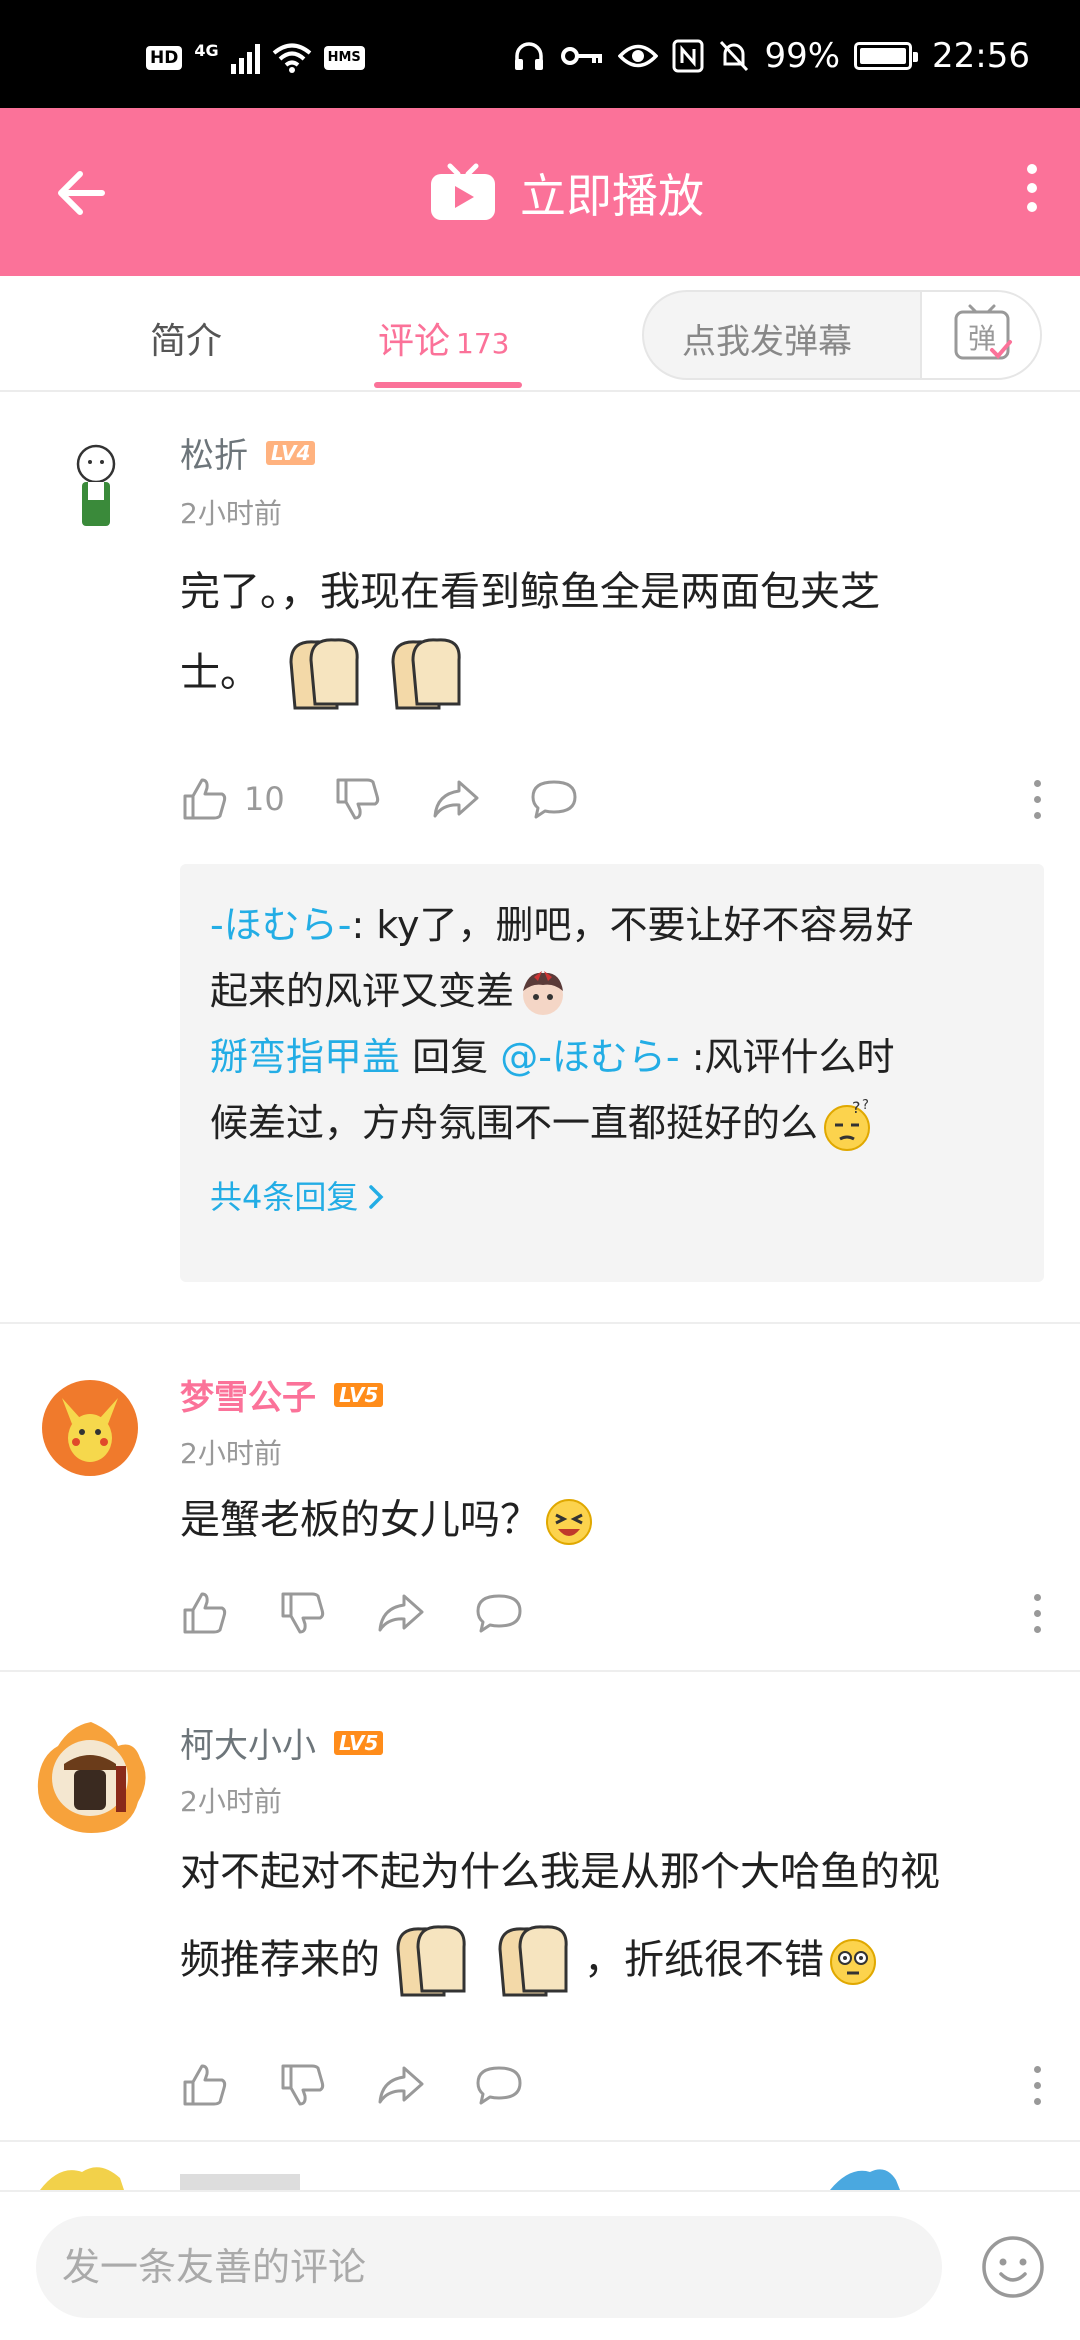  I want to click on reply-username: -ほむら-, so click(280, 925).